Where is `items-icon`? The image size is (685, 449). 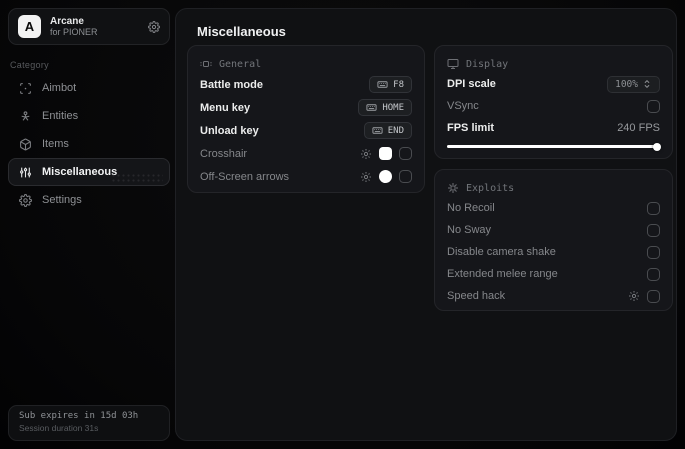
items-icon is located at coordinates (25, 144).